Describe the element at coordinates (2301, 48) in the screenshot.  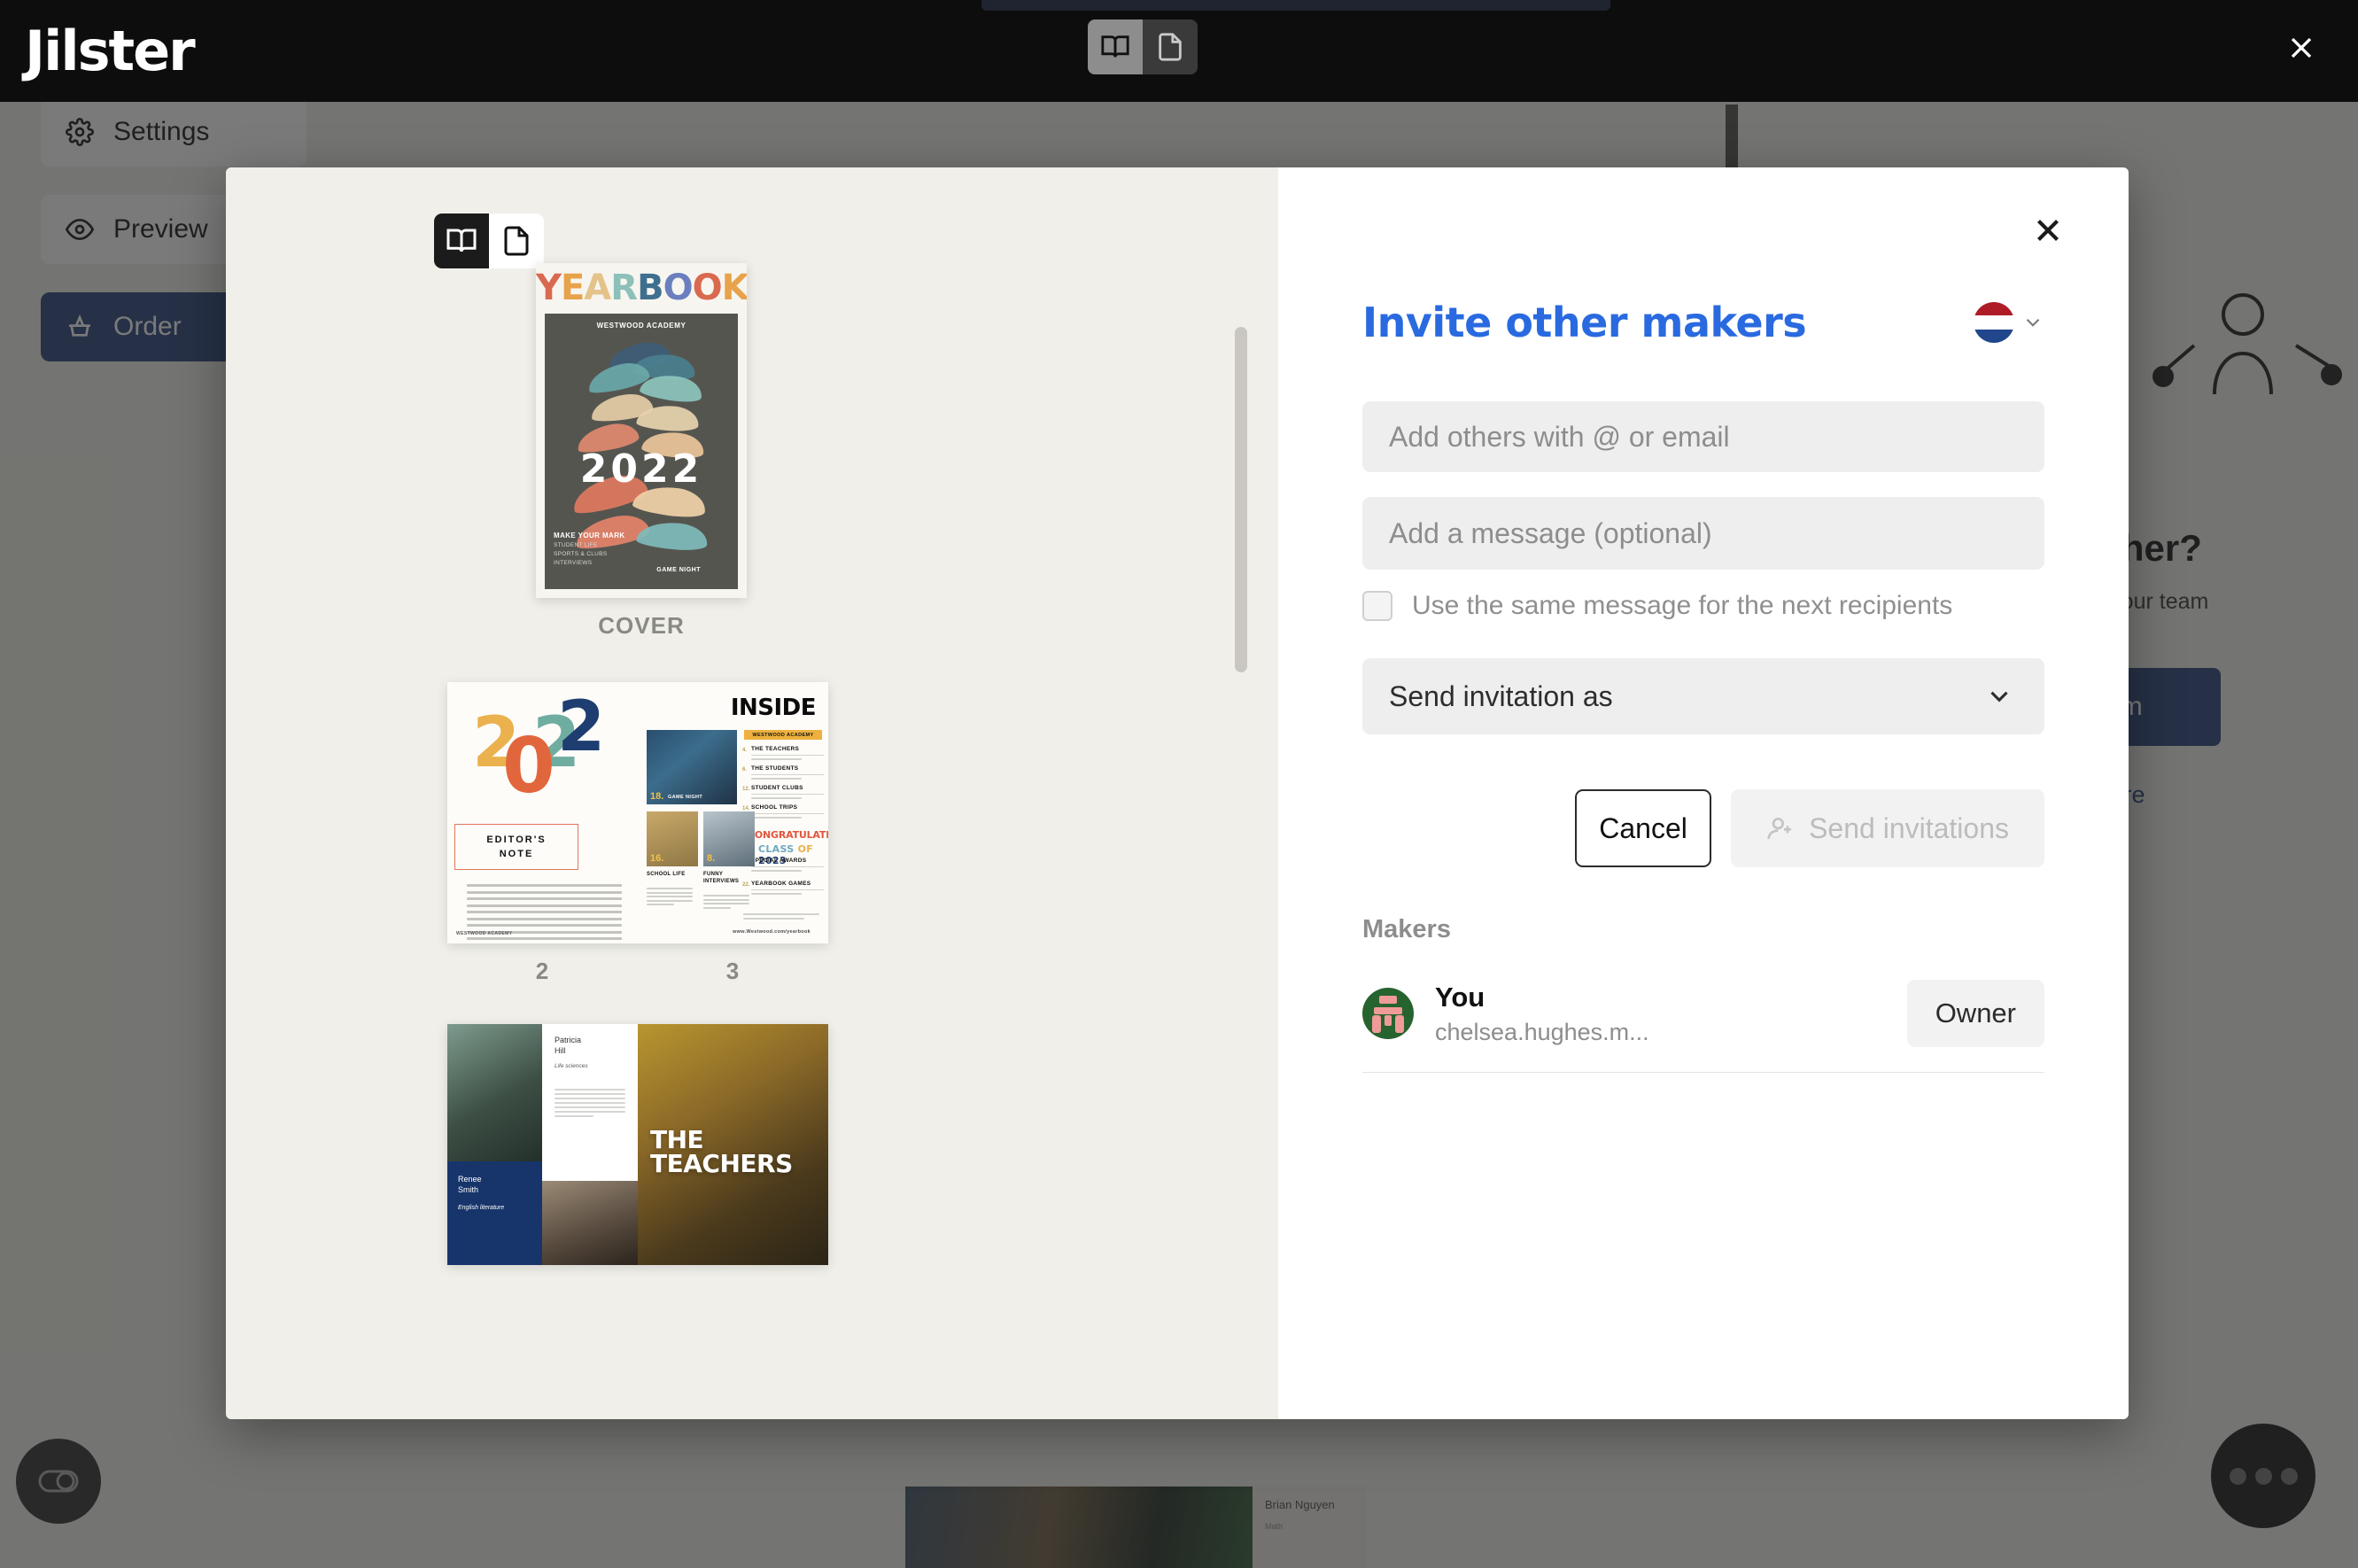
I see `topbar-close-button` at that location.